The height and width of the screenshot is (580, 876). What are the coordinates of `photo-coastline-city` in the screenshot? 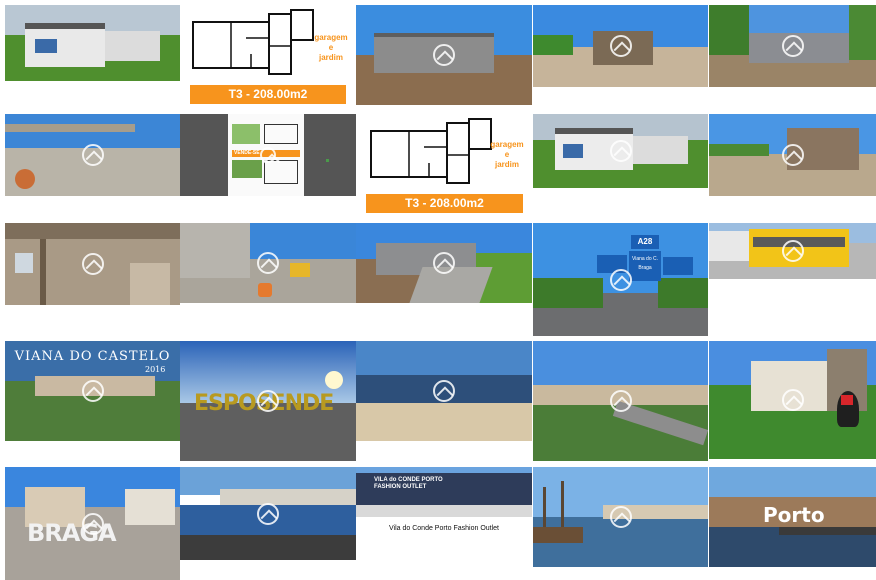 It's located at (268, 513).